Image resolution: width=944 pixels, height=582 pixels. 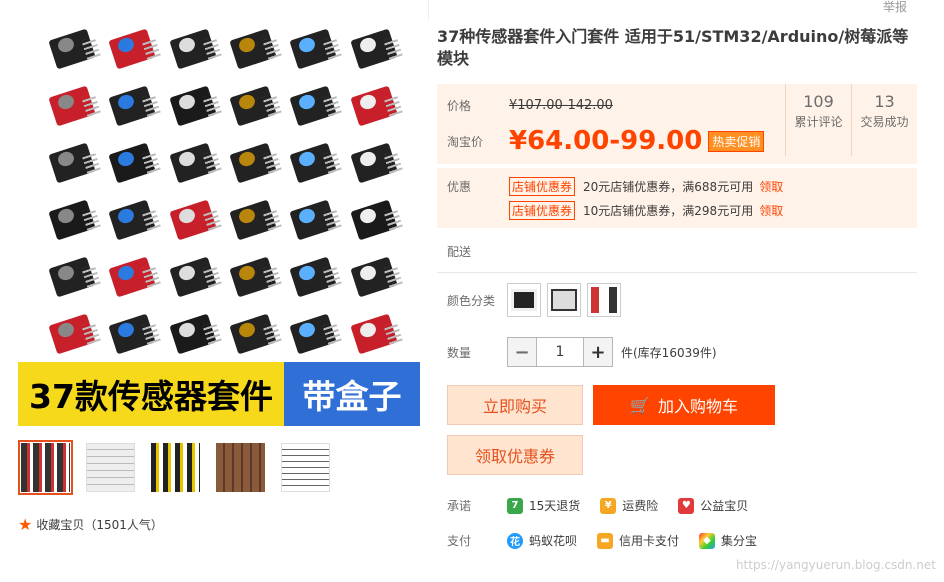 What do you see at coordinates (151, 394) in the screenshot?
I see `banner-left-text: 37款传感器套件` at bounding box center [151, 394].